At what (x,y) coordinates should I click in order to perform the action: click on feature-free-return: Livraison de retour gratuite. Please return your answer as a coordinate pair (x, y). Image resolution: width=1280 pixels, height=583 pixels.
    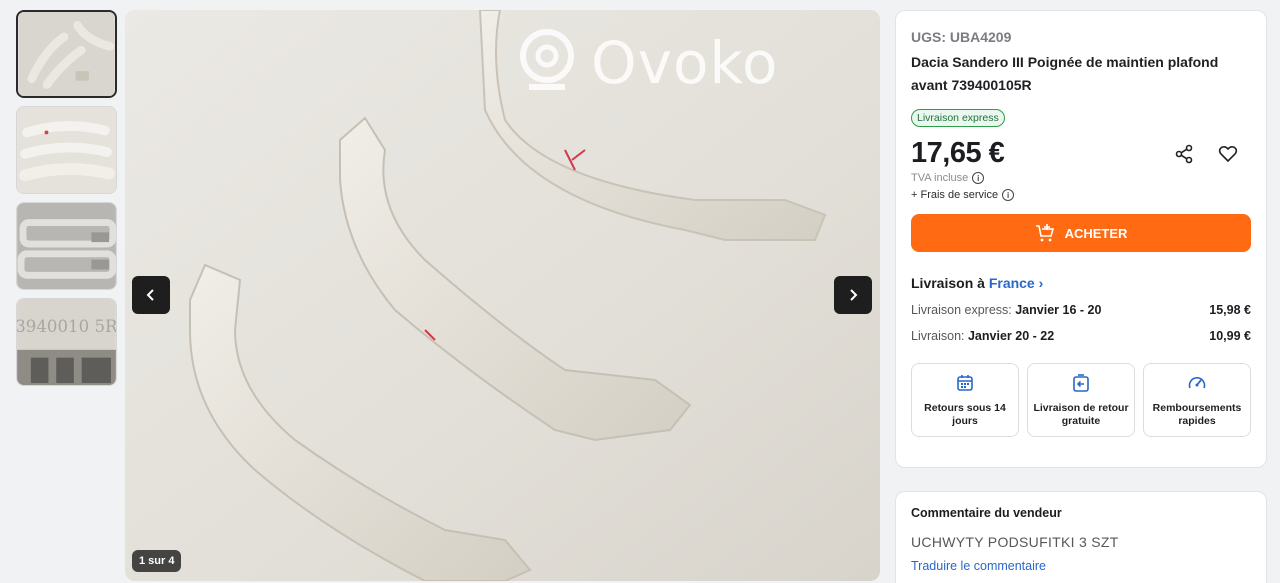
    Looking at the image, I should click on (1081, 400).